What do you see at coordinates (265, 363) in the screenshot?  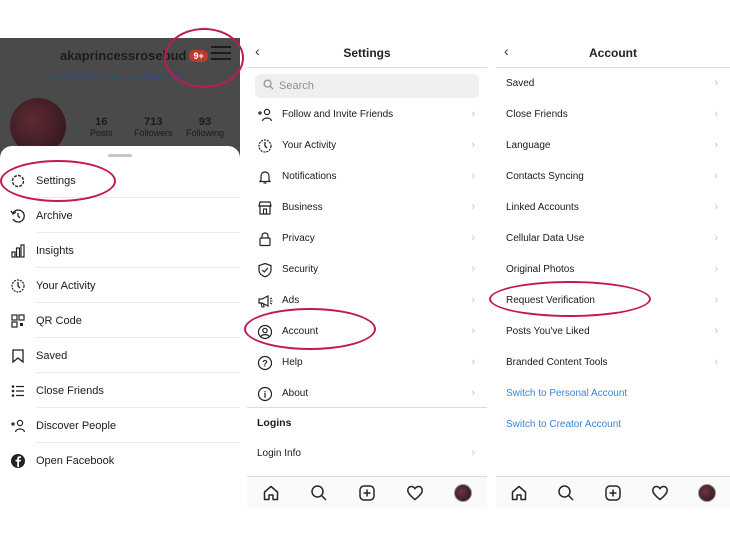 I see `help-icon: ?` at bounding box center [265, 363].